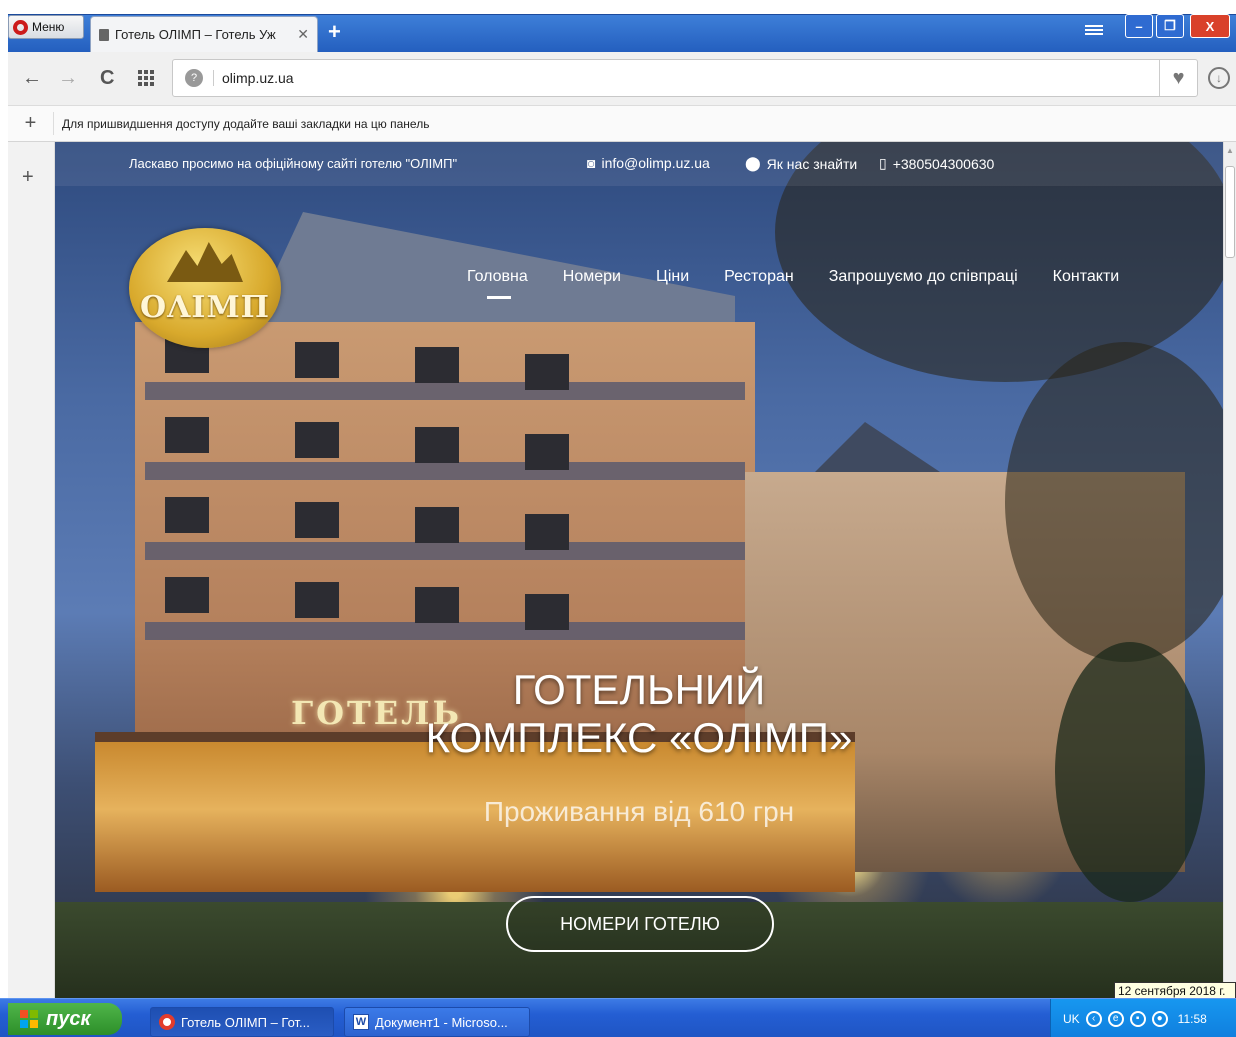  I want to click on opera-menu-label: Меню, so click(48, 27).